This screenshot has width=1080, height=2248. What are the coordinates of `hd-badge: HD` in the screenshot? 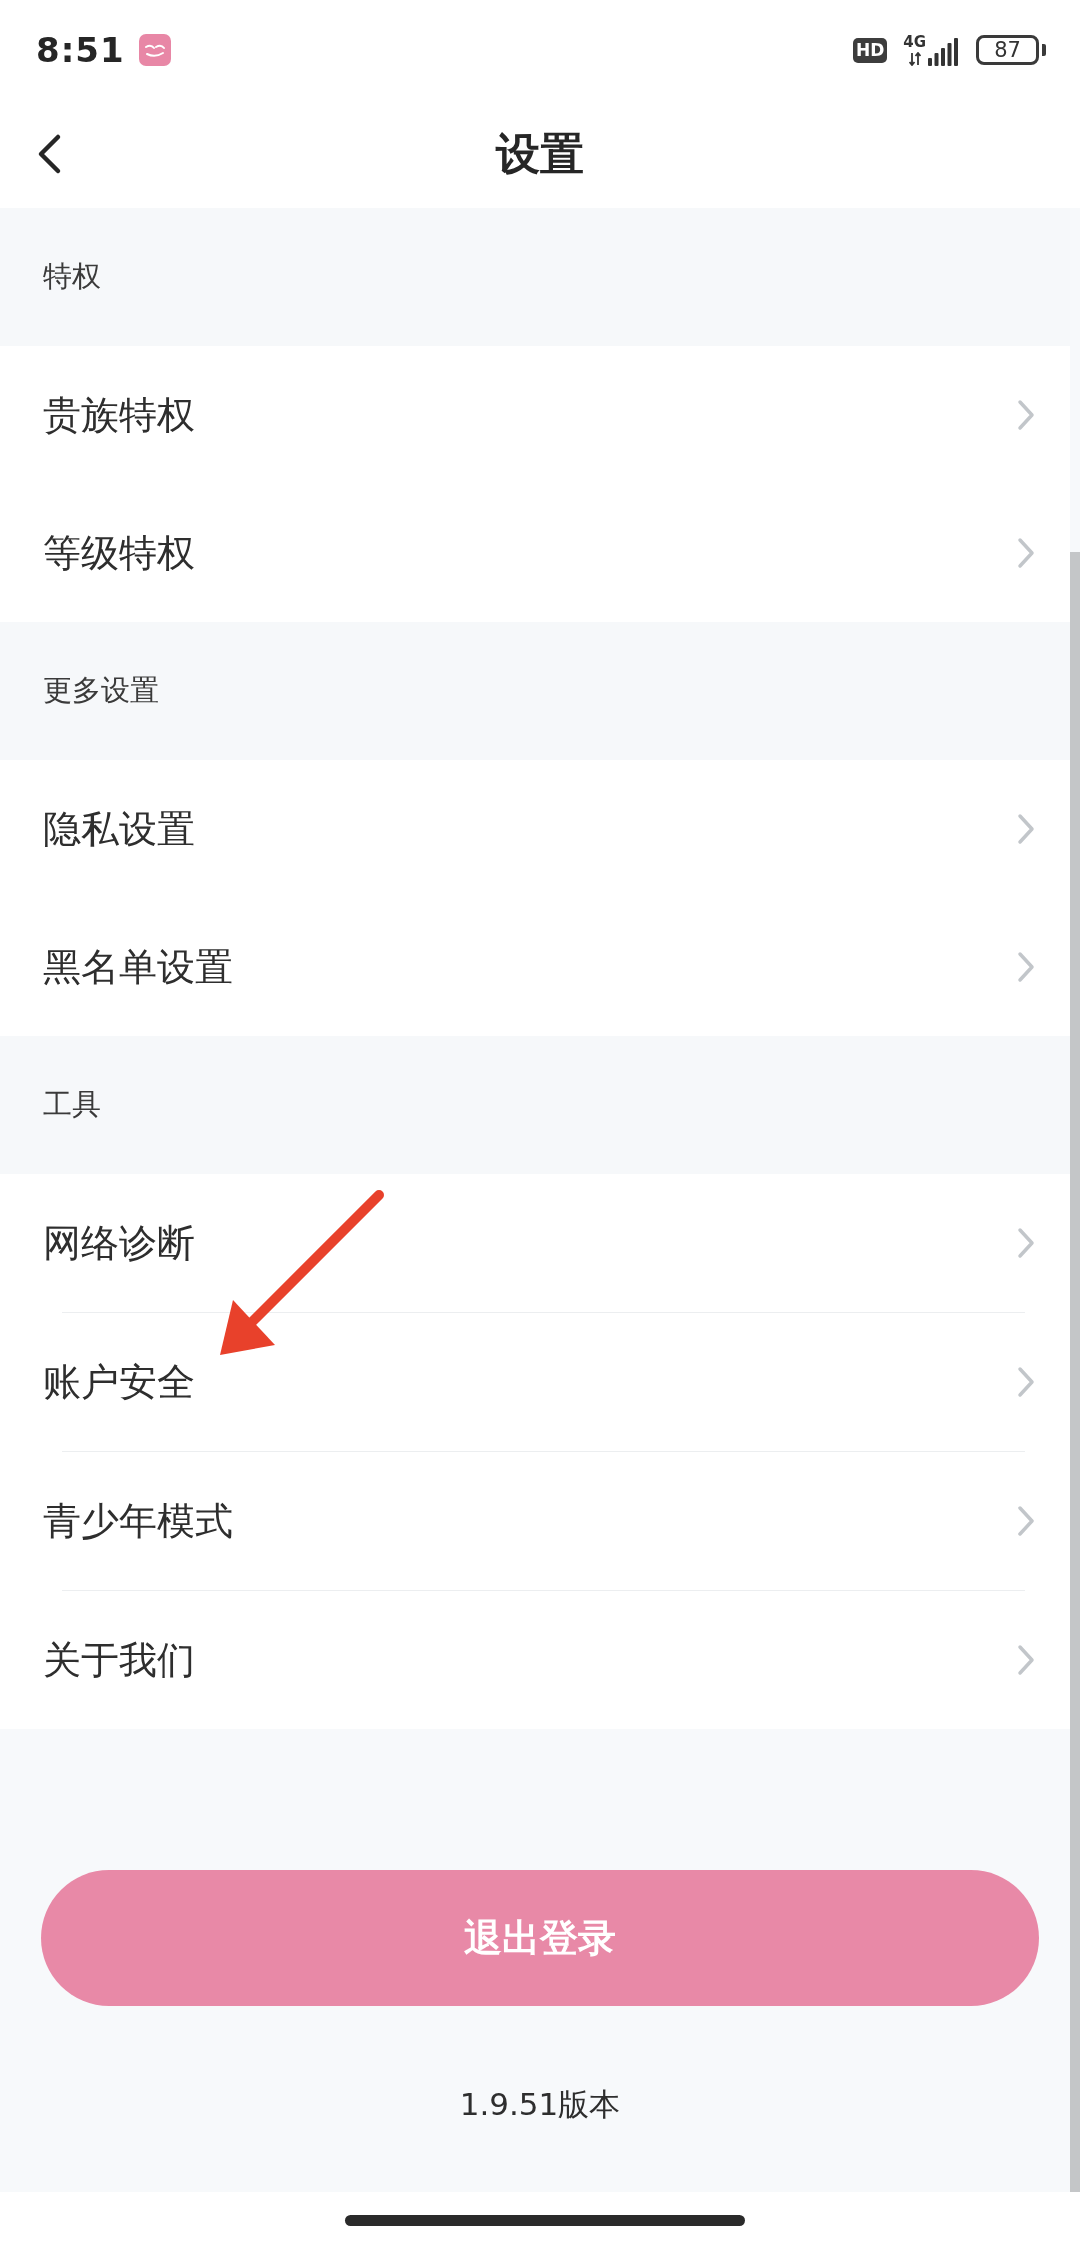 It's located at (870, 50).